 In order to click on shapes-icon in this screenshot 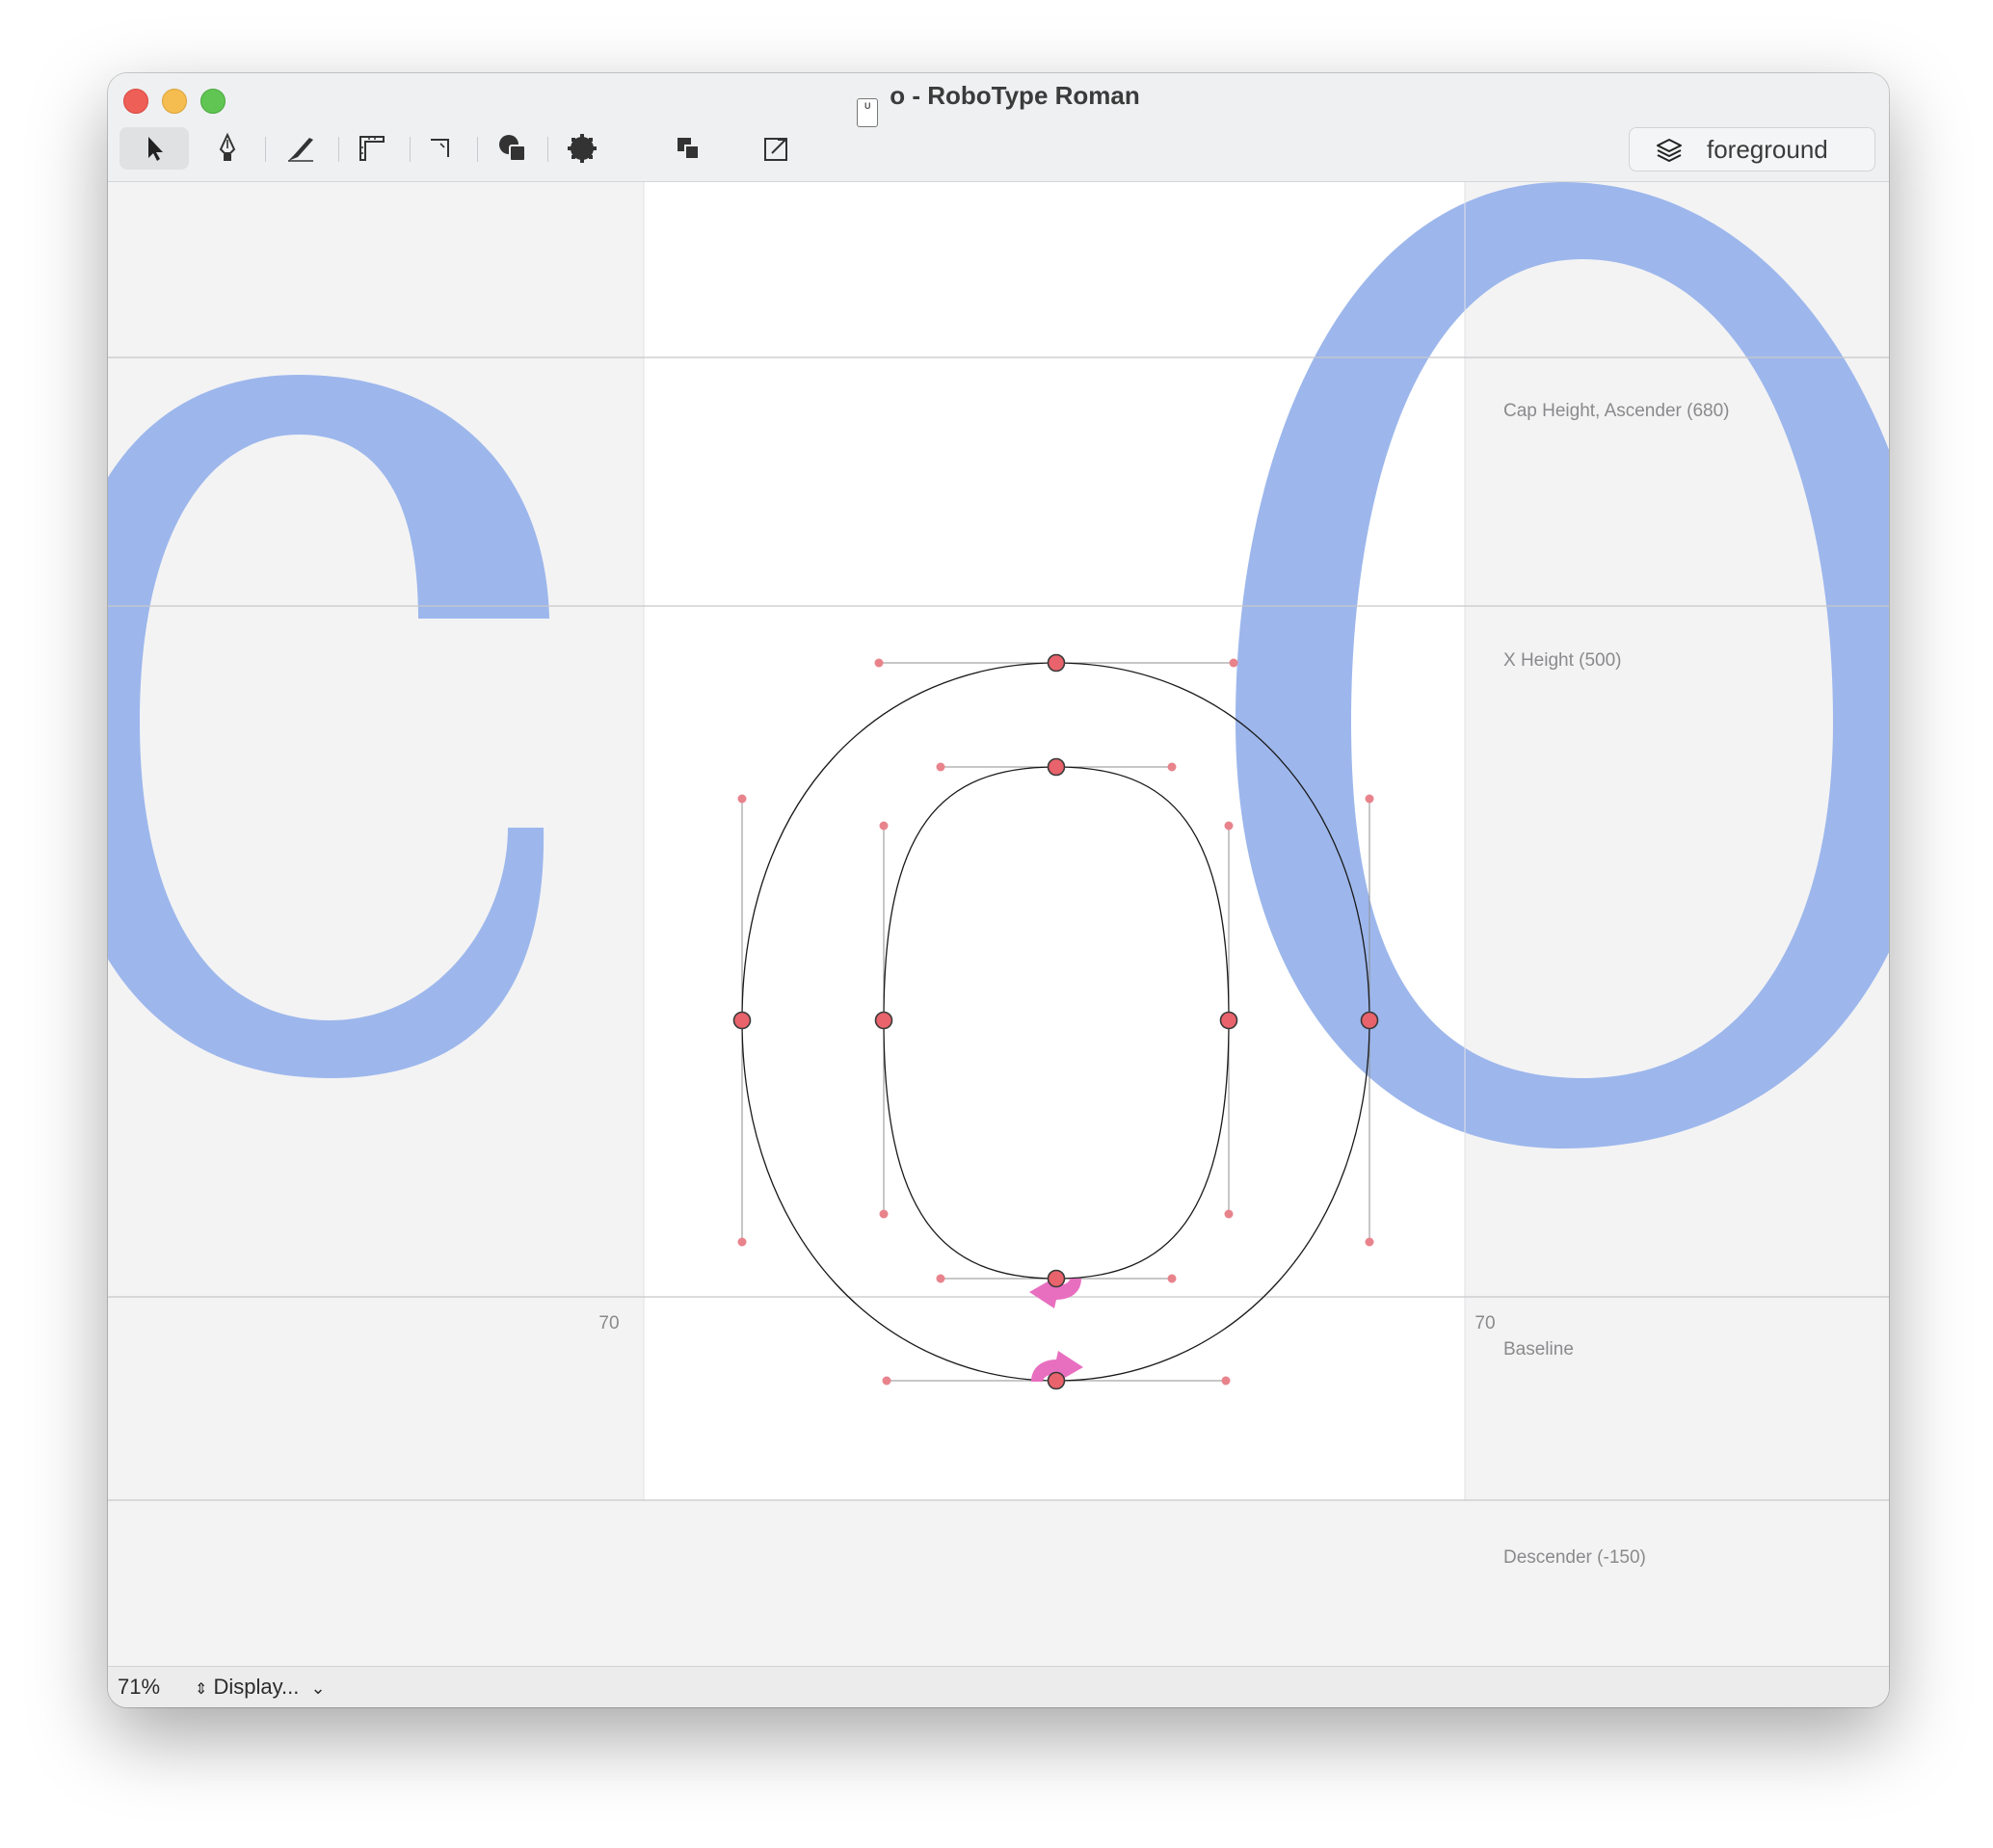, I will do `click(513, 148)`.